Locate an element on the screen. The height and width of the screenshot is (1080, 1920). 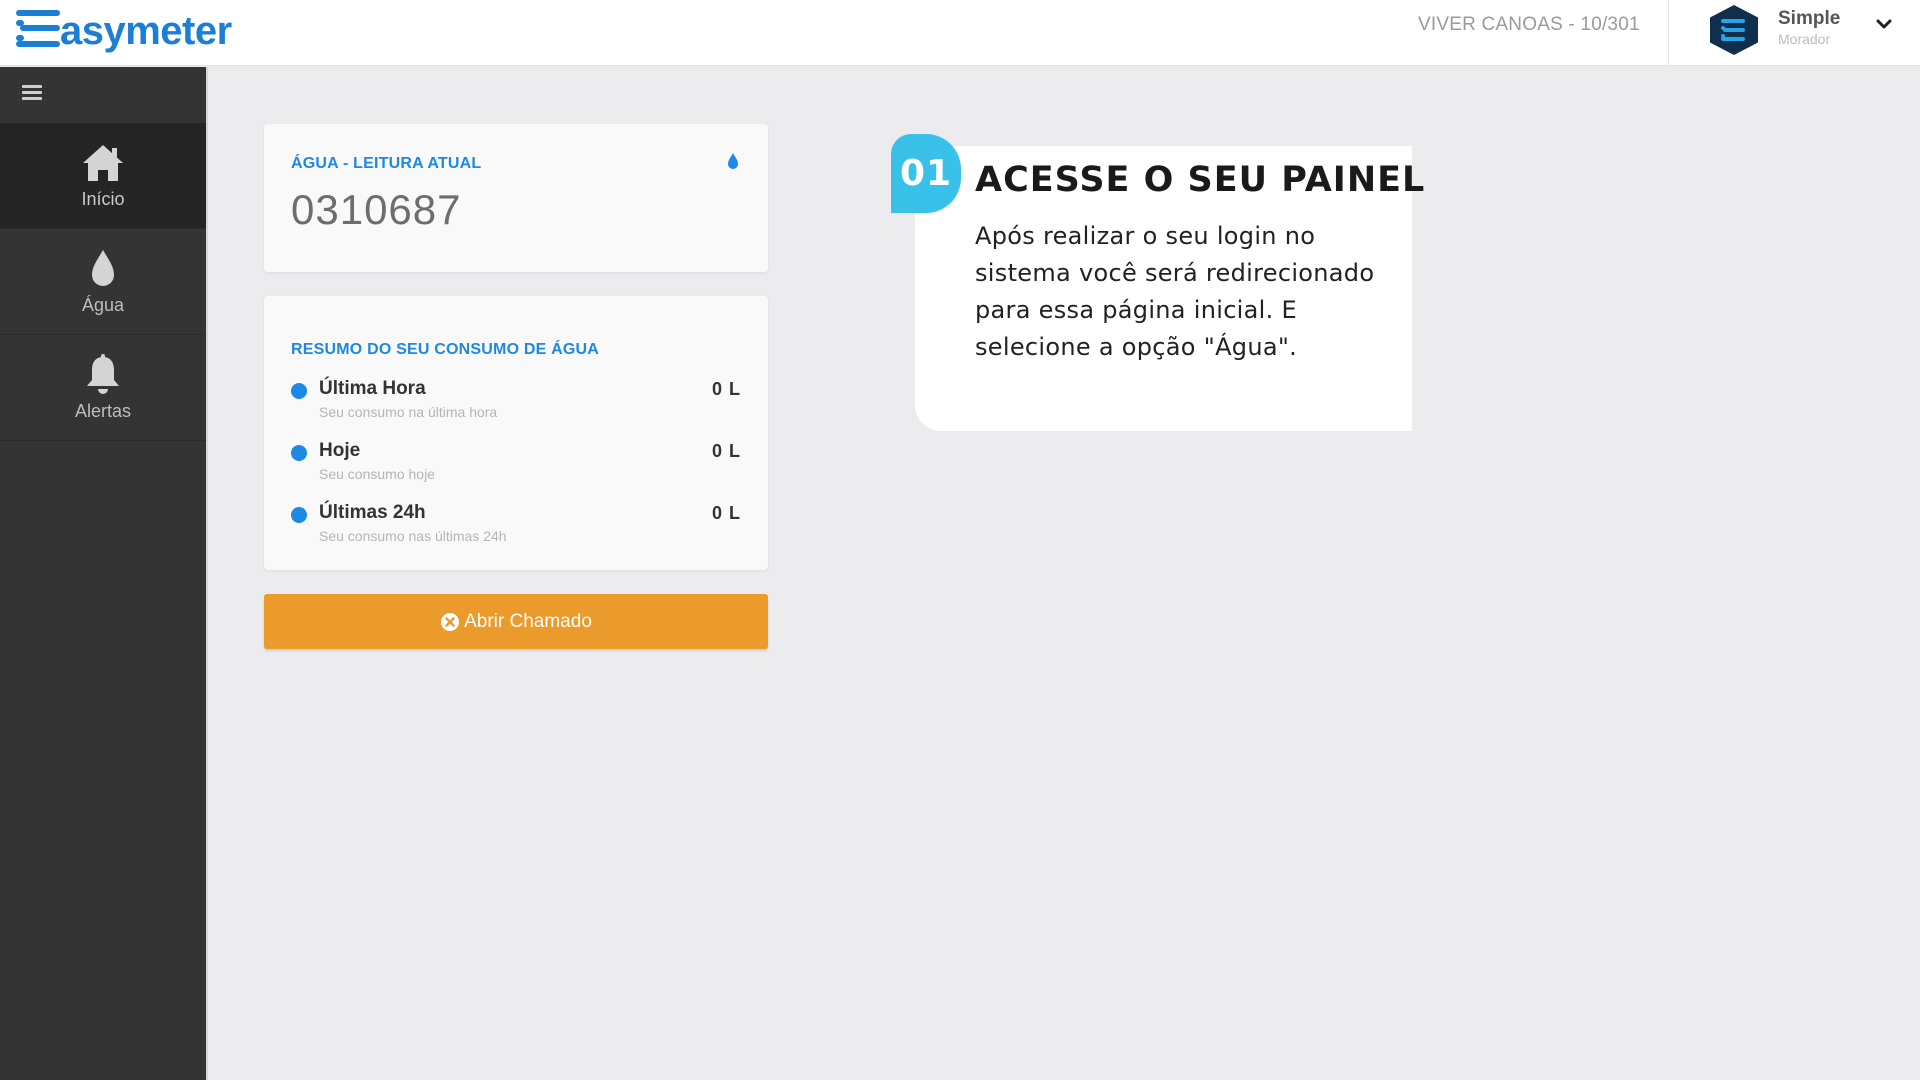
callout-title: ACESSE O SEU PAINEL is located at coordinates (1200, 180).